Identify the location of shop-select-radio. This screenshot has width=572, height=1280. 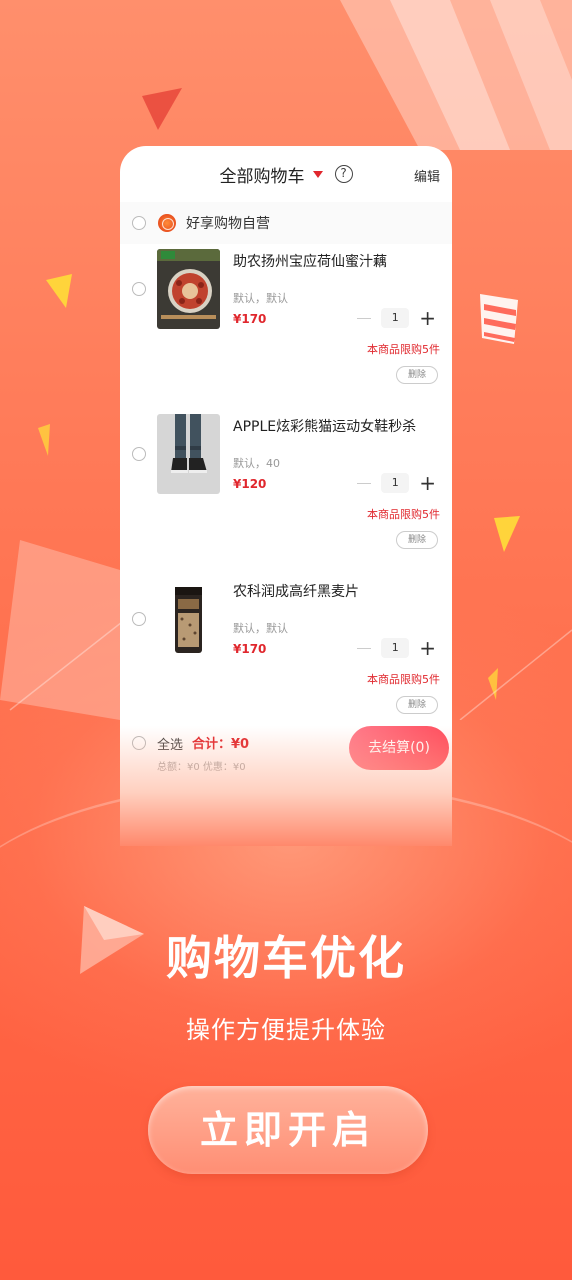
(139, 223).